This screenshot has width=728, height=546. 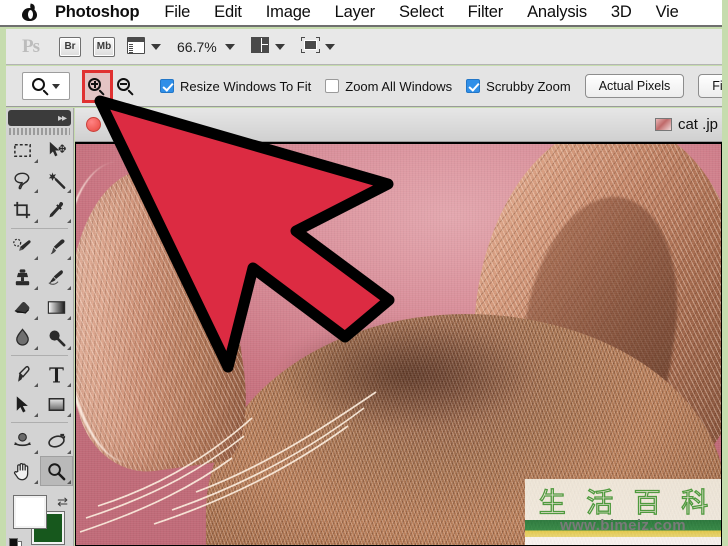 I want to click on tool-magic-wand, so click(x=57, y=180).